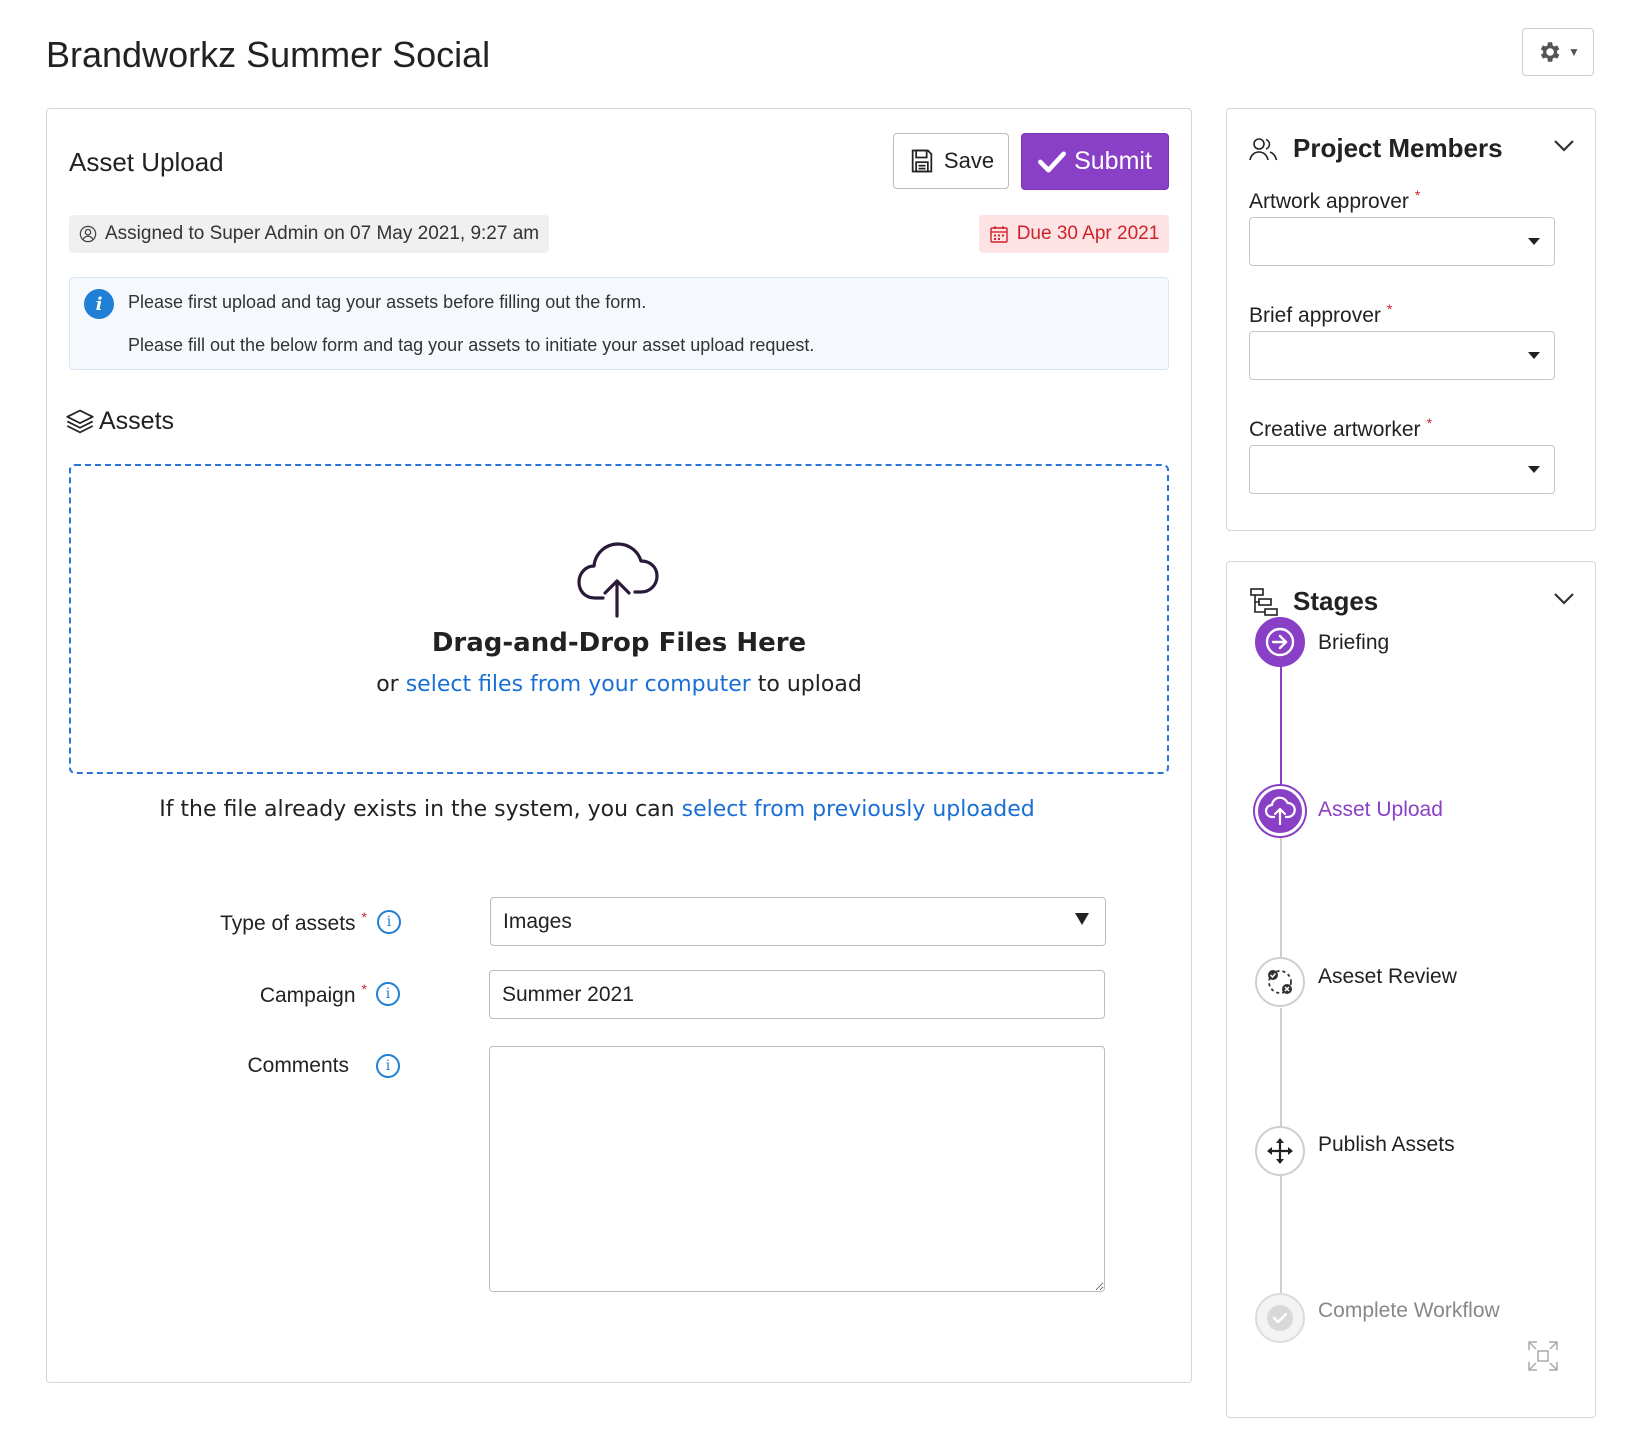  I want to click on due-date-text: Due 30 Apr 2021, so click(1088, 233).